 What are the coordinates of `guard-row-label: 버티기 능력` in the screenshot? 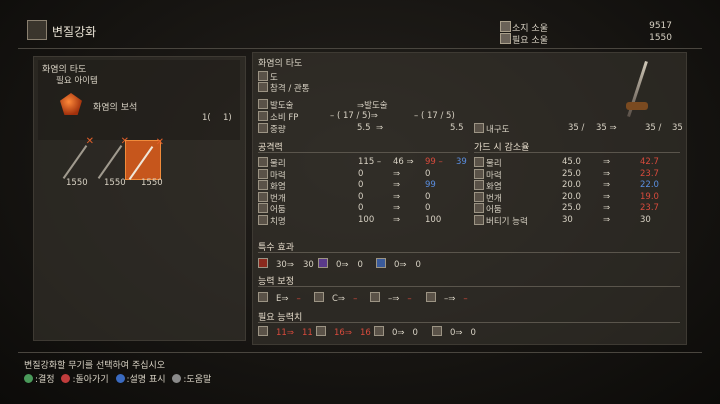 It's located at (501, 220).